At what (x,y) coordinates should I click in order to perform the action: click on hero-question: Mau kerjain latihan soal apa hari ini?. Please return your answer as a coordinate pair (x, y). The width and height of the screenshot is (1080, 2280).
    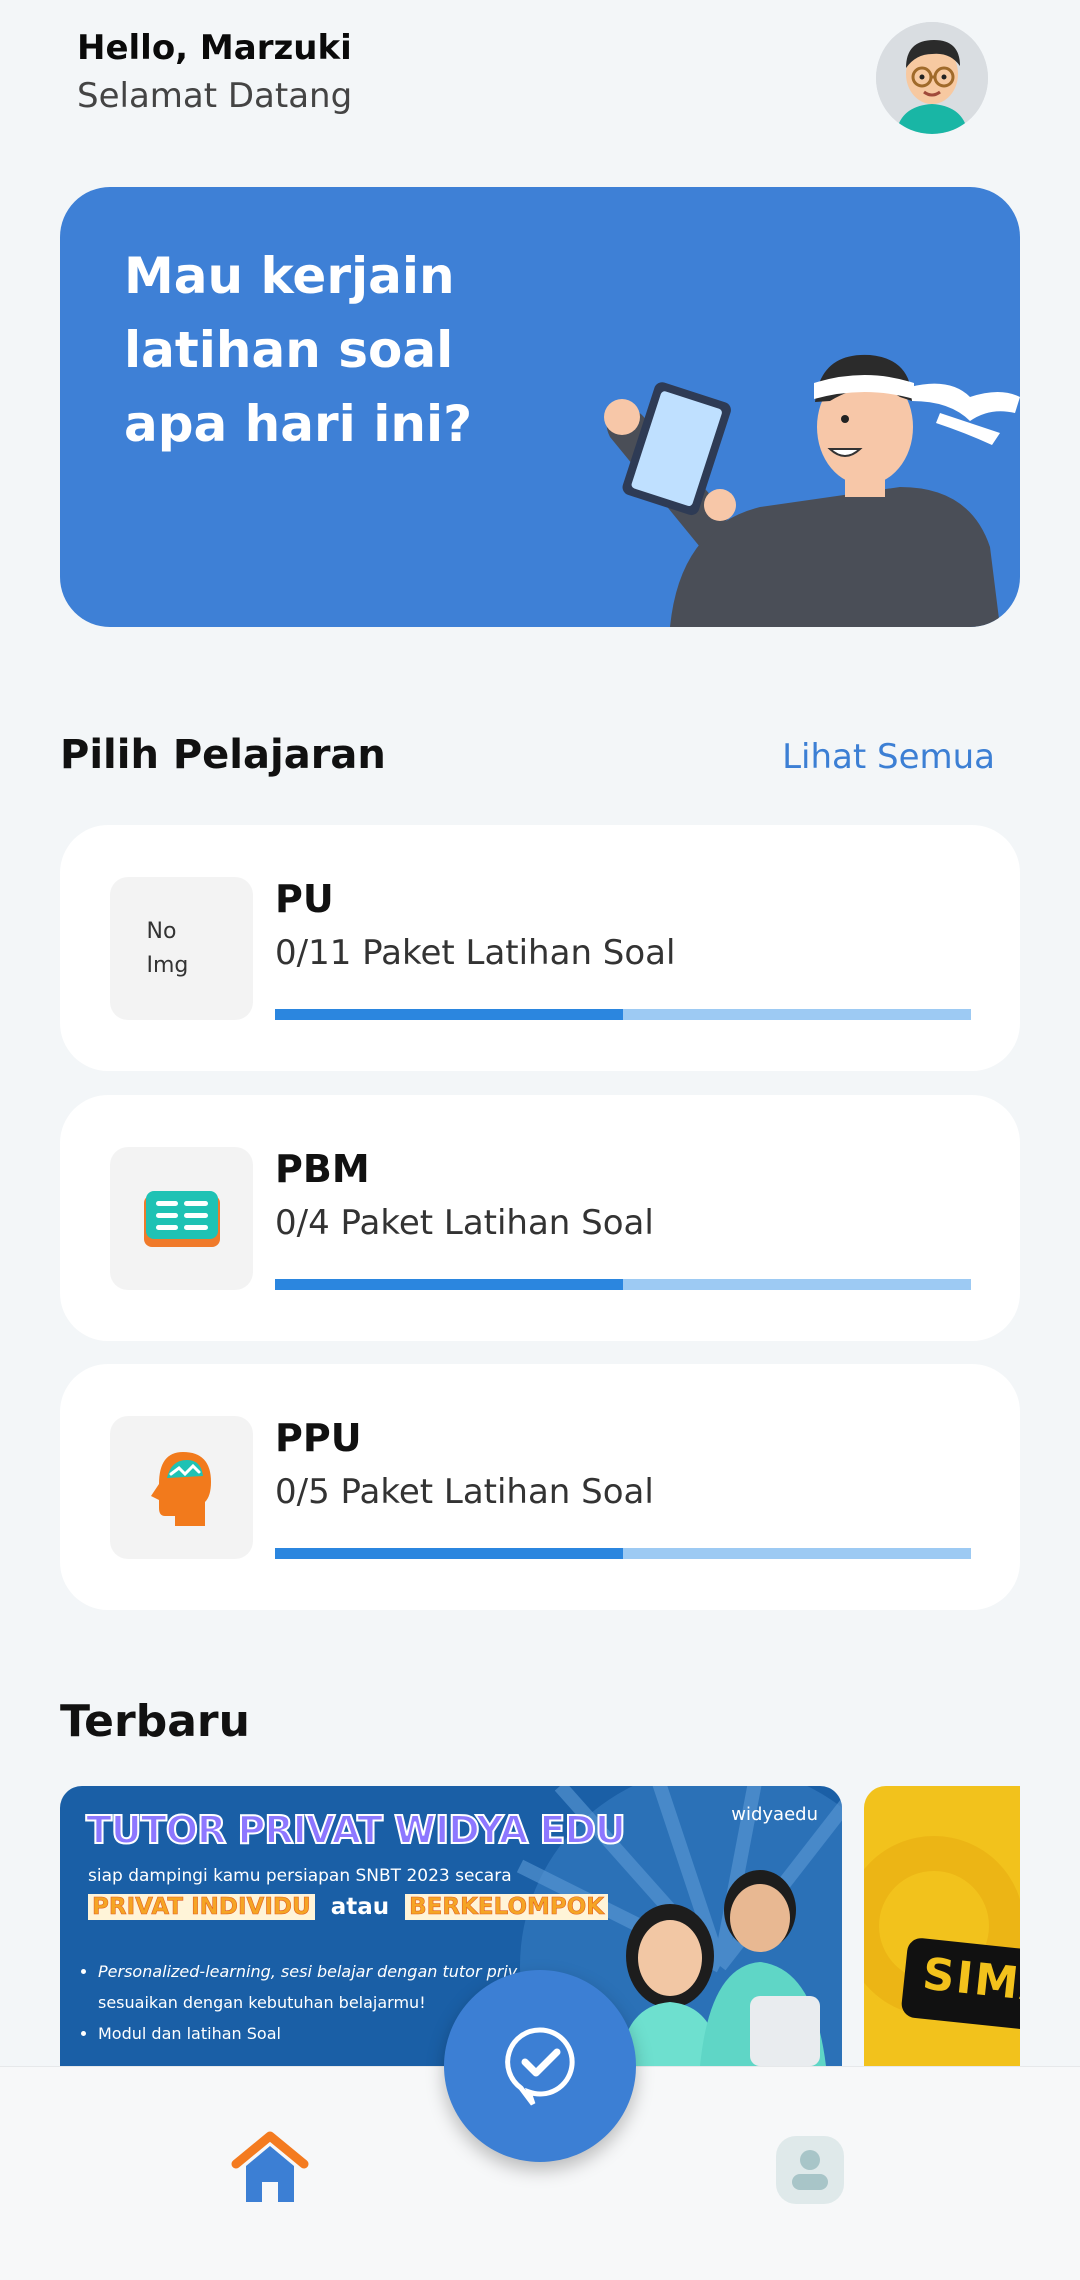
    Looking at the image, I should click on (324, 350).